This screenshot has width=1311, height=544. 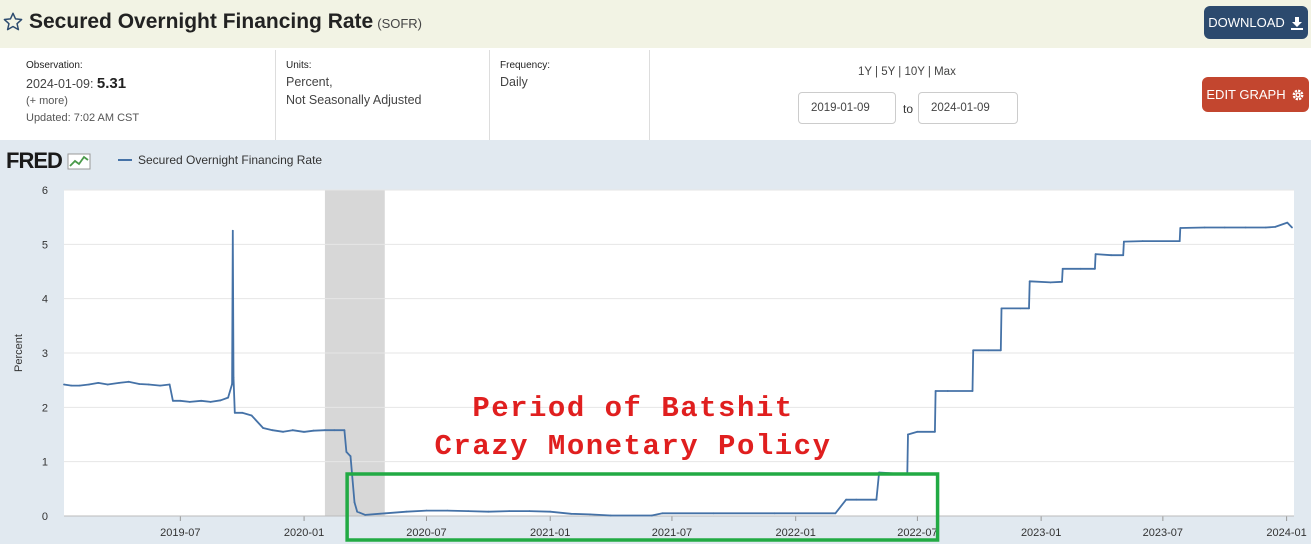 What do you see at coordinates (1041, 533) in the screenshot?
I see `x-tick-label: 2023-01` at bounding box center [1041, 533].